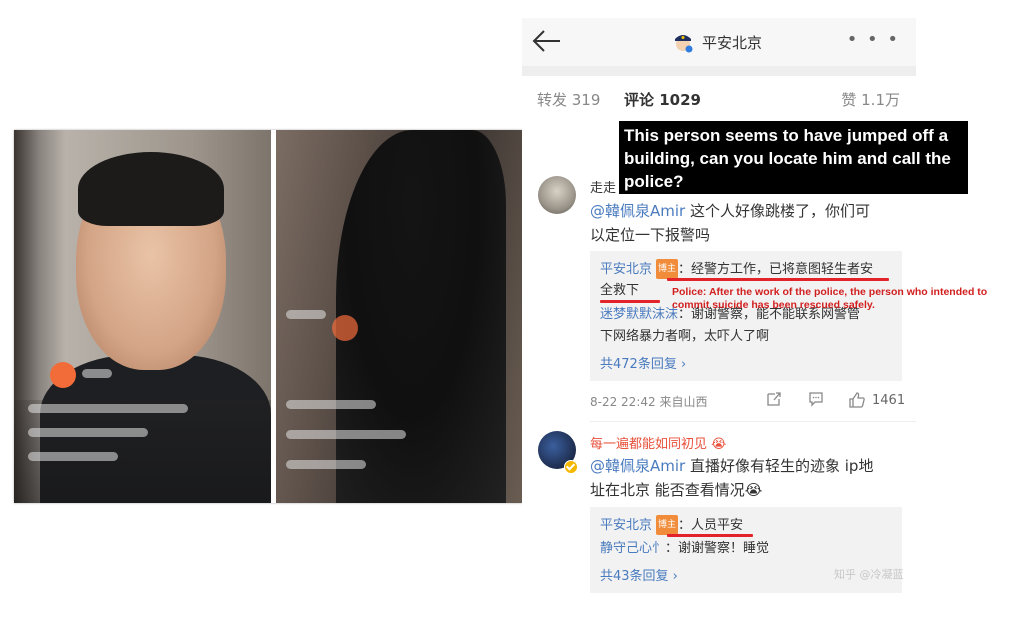 This screenshot has width=1024, height=625. Describe the element at coordinates (719, 99) in the screenshot. I see `tab-bar: 转发 319 评论 1029 赞 1.1万` at that location.